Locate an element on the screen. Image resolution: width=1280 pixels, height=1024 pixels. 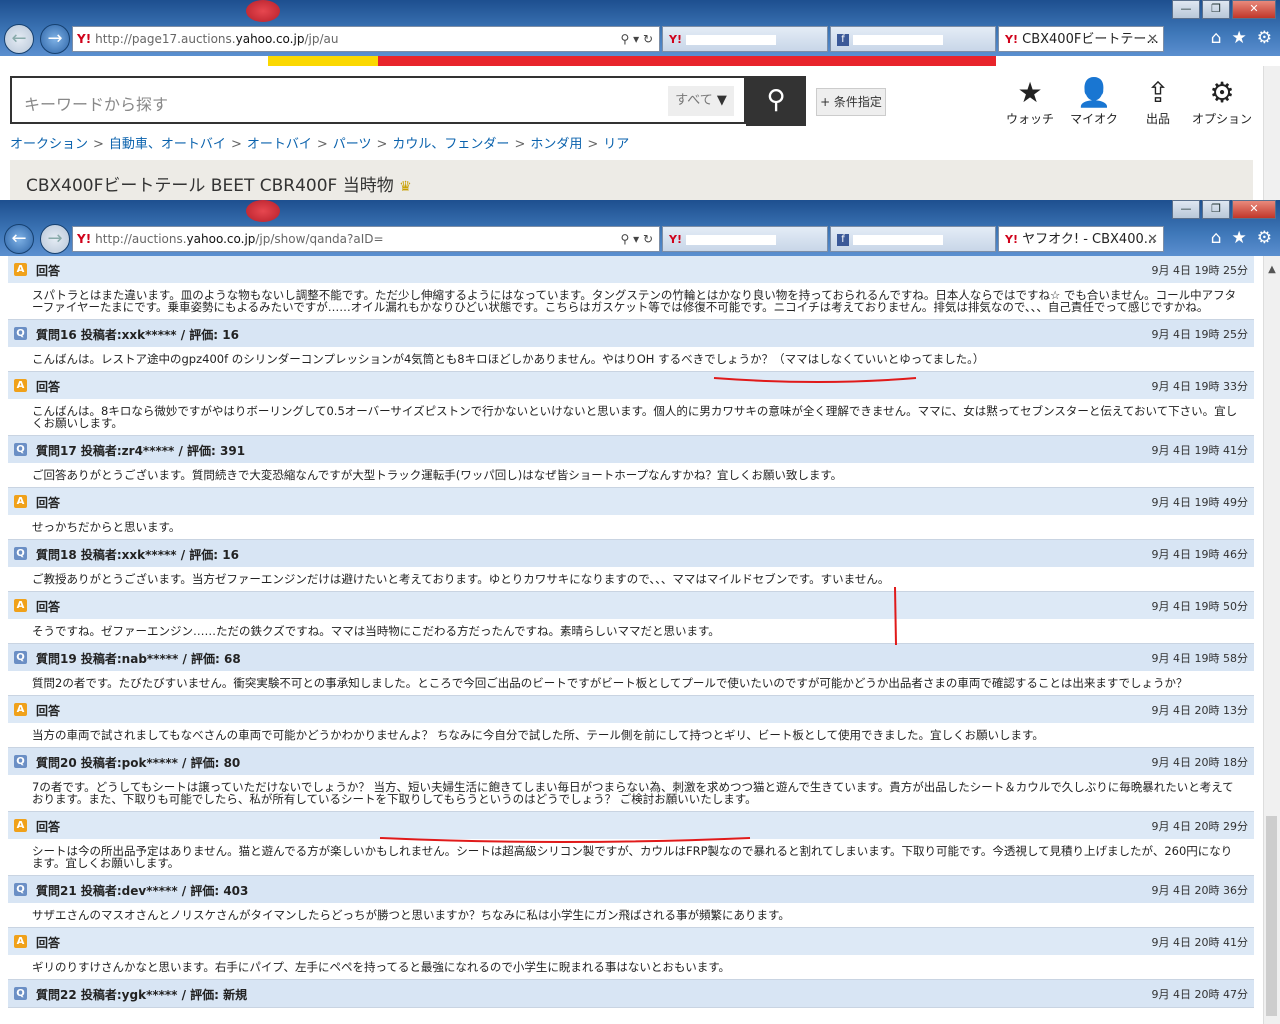
myauction-label: マイオク is located at coordinates (1094, 119).